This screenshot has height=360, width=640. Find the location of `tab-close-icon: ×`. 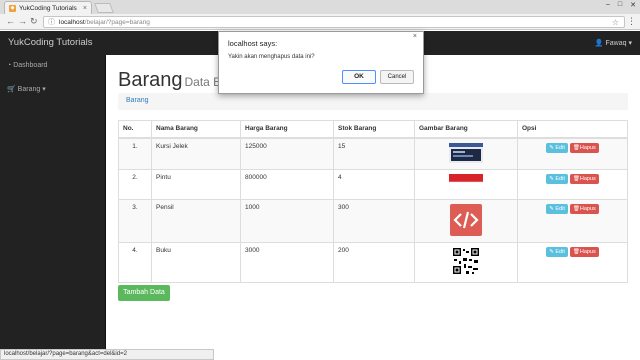

tab-close-icon: × is located at coordinates (85, 8).